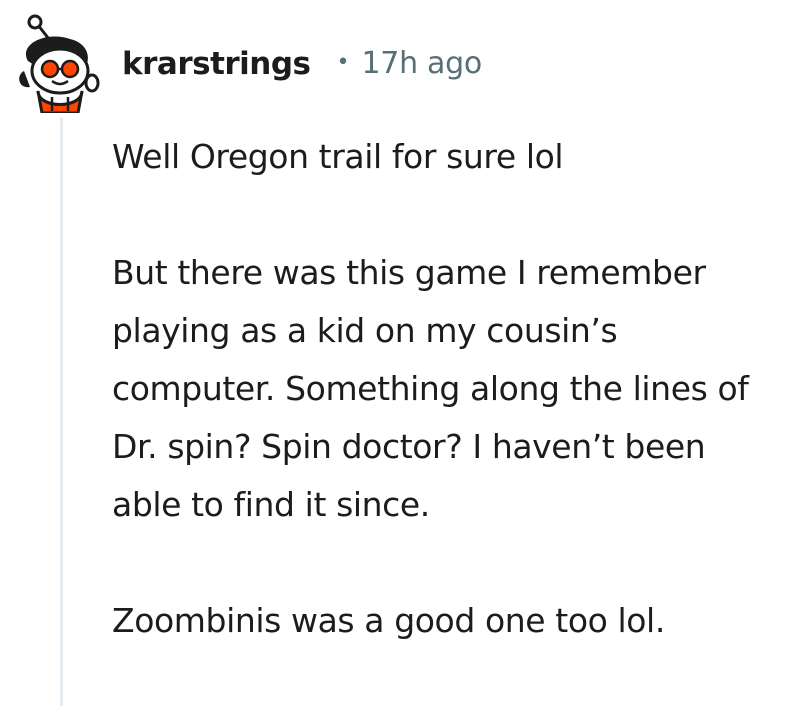  Describe the element at coordinates (61, 412) in the screenshot. I see `thread-collapse-line` at that location.